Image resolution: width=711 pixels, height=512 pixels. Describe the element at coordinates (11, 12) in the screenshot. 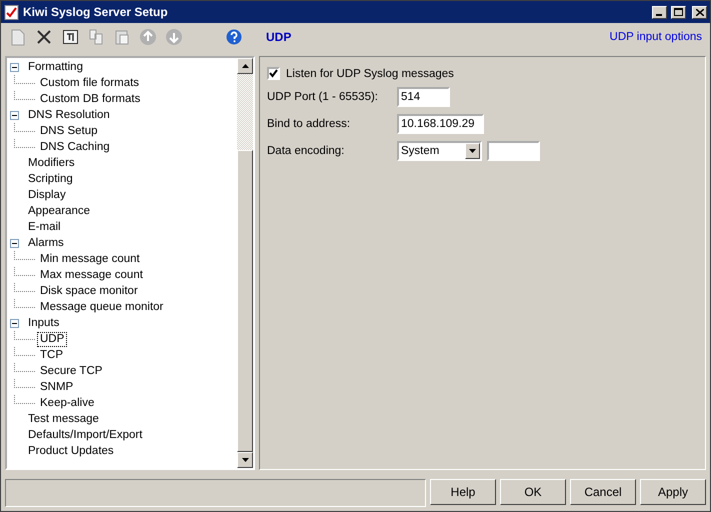

I see `app-icon` at that location.